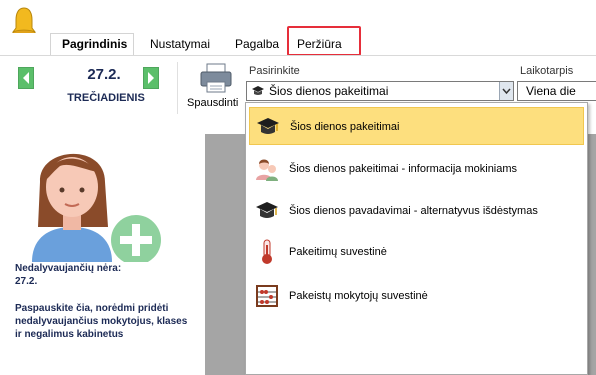  I want to click on add-absence-avatar-icon, so click(90, 198).